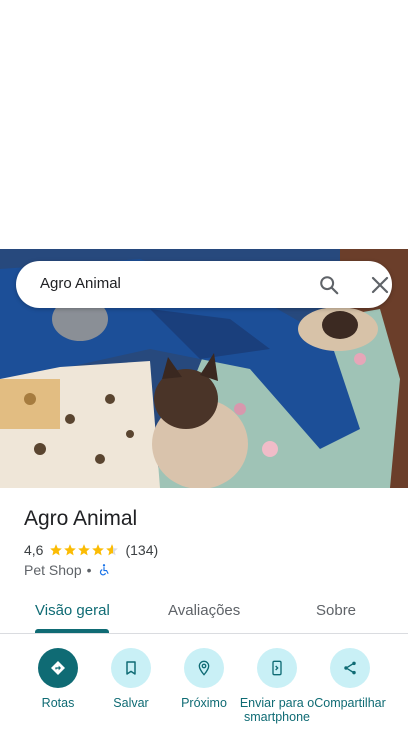 The image size is (408, 738). Describe the element at coordinates (72, 631) in the screenshot. I see `tab-active-indicator` at that location.